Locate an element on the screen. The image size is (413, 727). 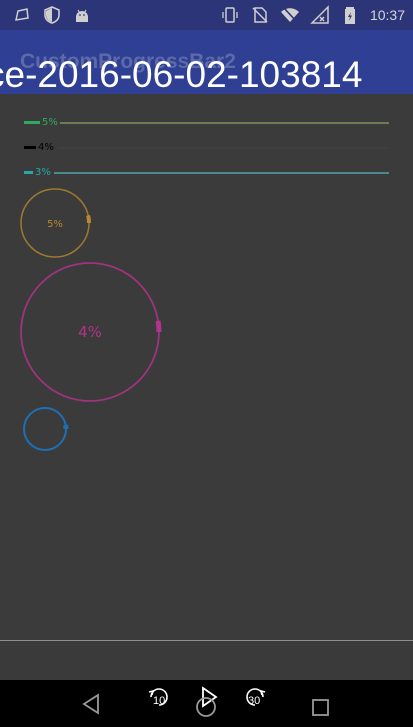
progress-label: 3% is located at coordinates (43, 173).